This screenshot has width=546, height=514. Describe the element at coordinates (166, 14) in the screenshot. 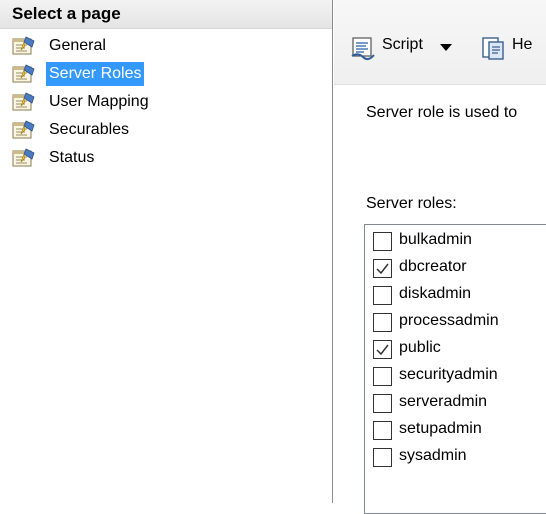

I see `select-page-header: Select a page` at that location.